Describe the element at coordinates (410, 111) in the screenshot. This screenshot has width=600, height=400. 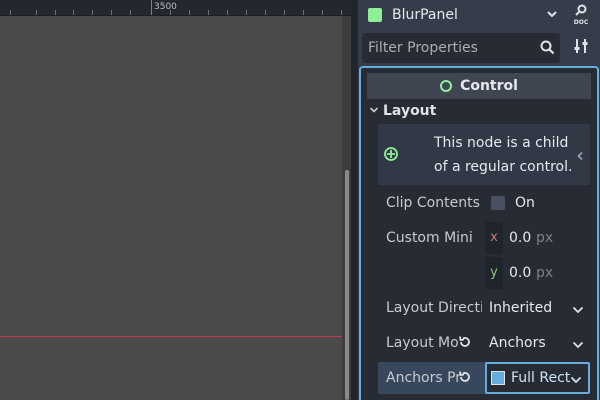
I see `section-title: Layout` at that location.